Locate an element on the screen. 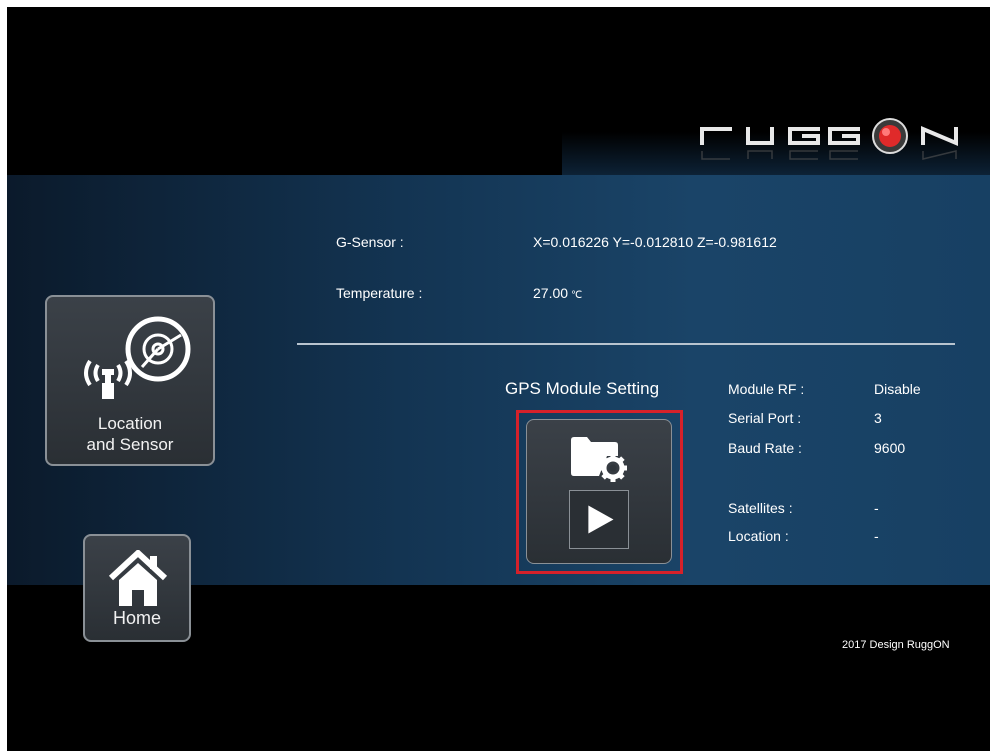 This screenshot has height=751, width=997. gps-module-setting-button is located at coordinates (599, 491).